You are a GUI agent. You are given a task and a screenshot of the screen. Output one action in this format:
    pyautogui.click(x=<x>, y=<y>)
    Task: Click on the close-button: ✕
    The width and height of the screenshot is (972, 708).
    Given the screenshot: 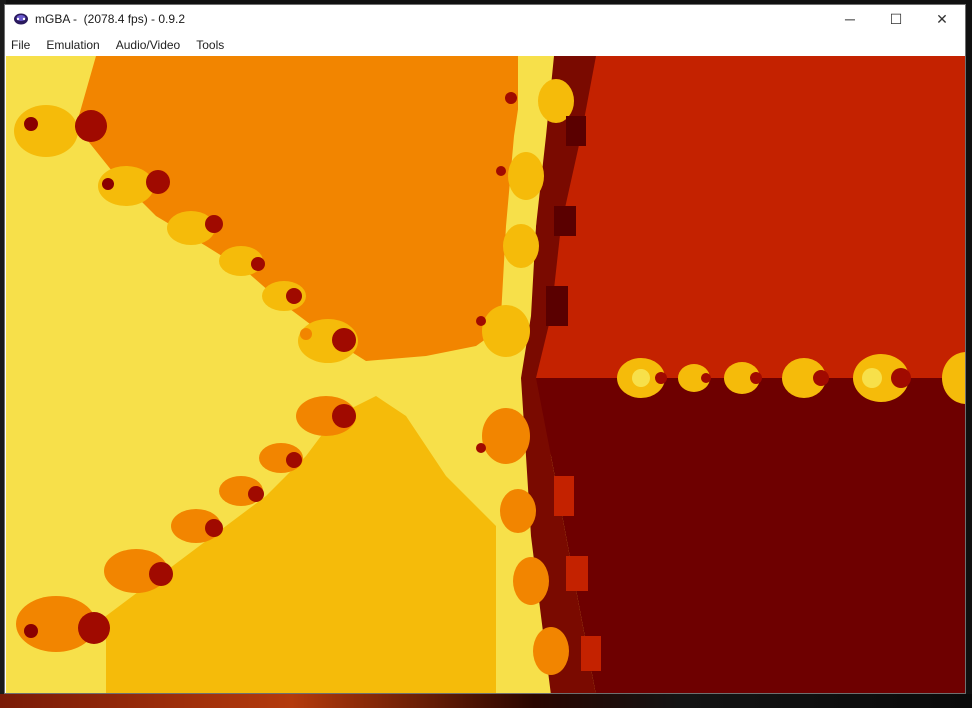 What is the action you would take?
    pyautogui.click(x=942, y=19)
    